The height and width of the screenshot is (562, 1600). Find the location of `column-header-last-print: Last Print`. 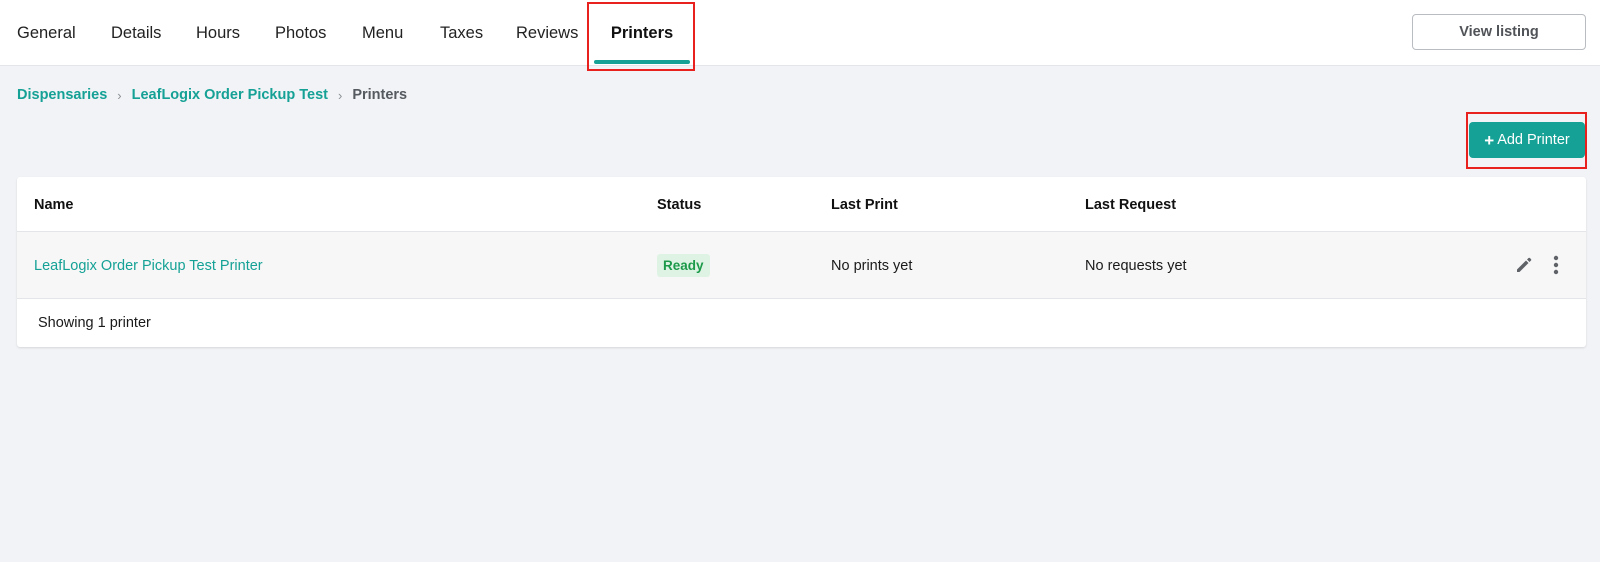

column-header-last-print: Last Print is located at coordinates (864, 204).